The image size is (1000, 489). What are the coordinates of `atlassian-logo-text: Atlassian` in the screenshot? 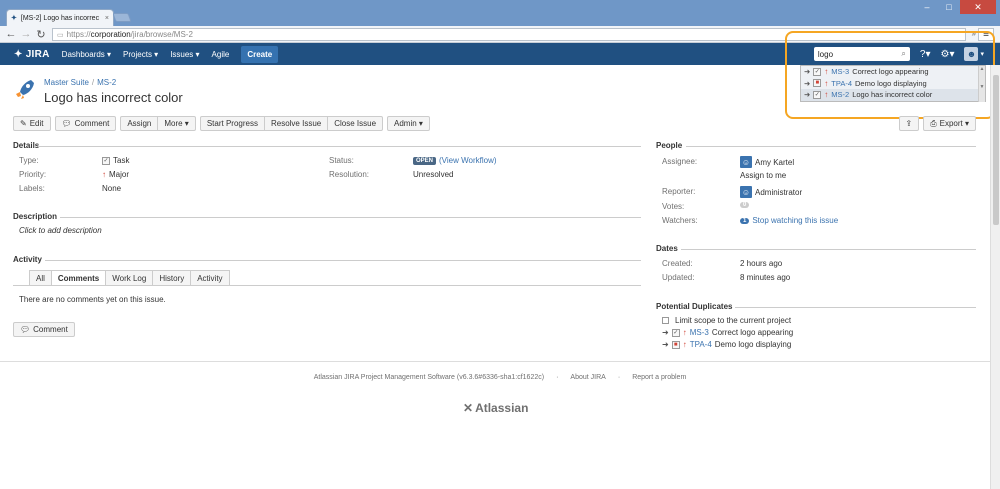 It's located at (502, 408).